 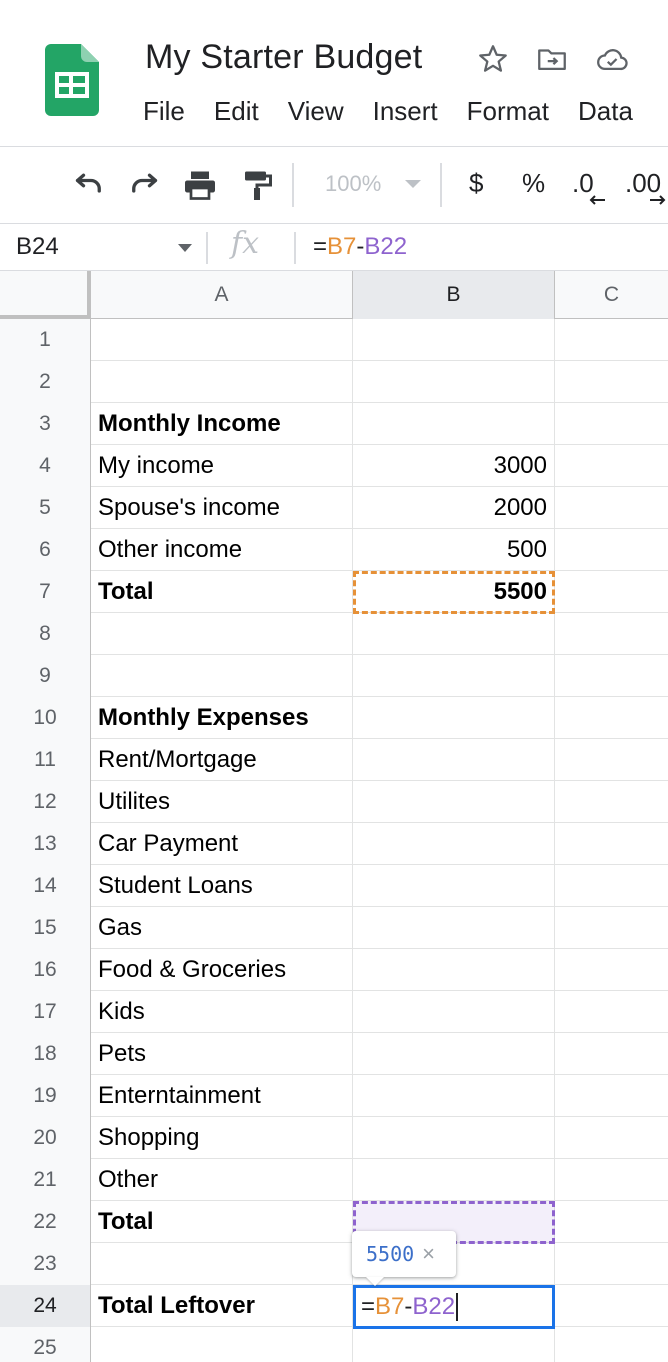 What do you see at coordinates (45, 1306) in the screenshot?
I see `row-header: 24` at bounding box center [45, 1306].